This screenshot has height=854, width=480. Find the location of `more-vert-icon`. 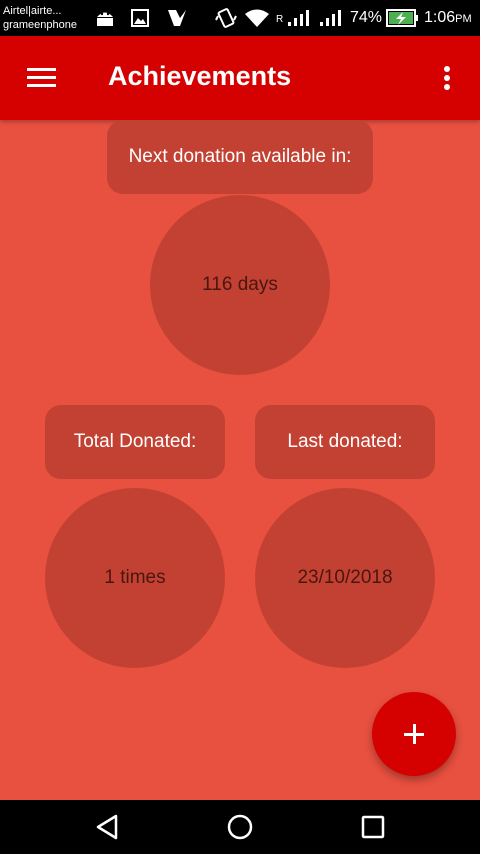

more-vert-icon is located at coordinates (447, 78).